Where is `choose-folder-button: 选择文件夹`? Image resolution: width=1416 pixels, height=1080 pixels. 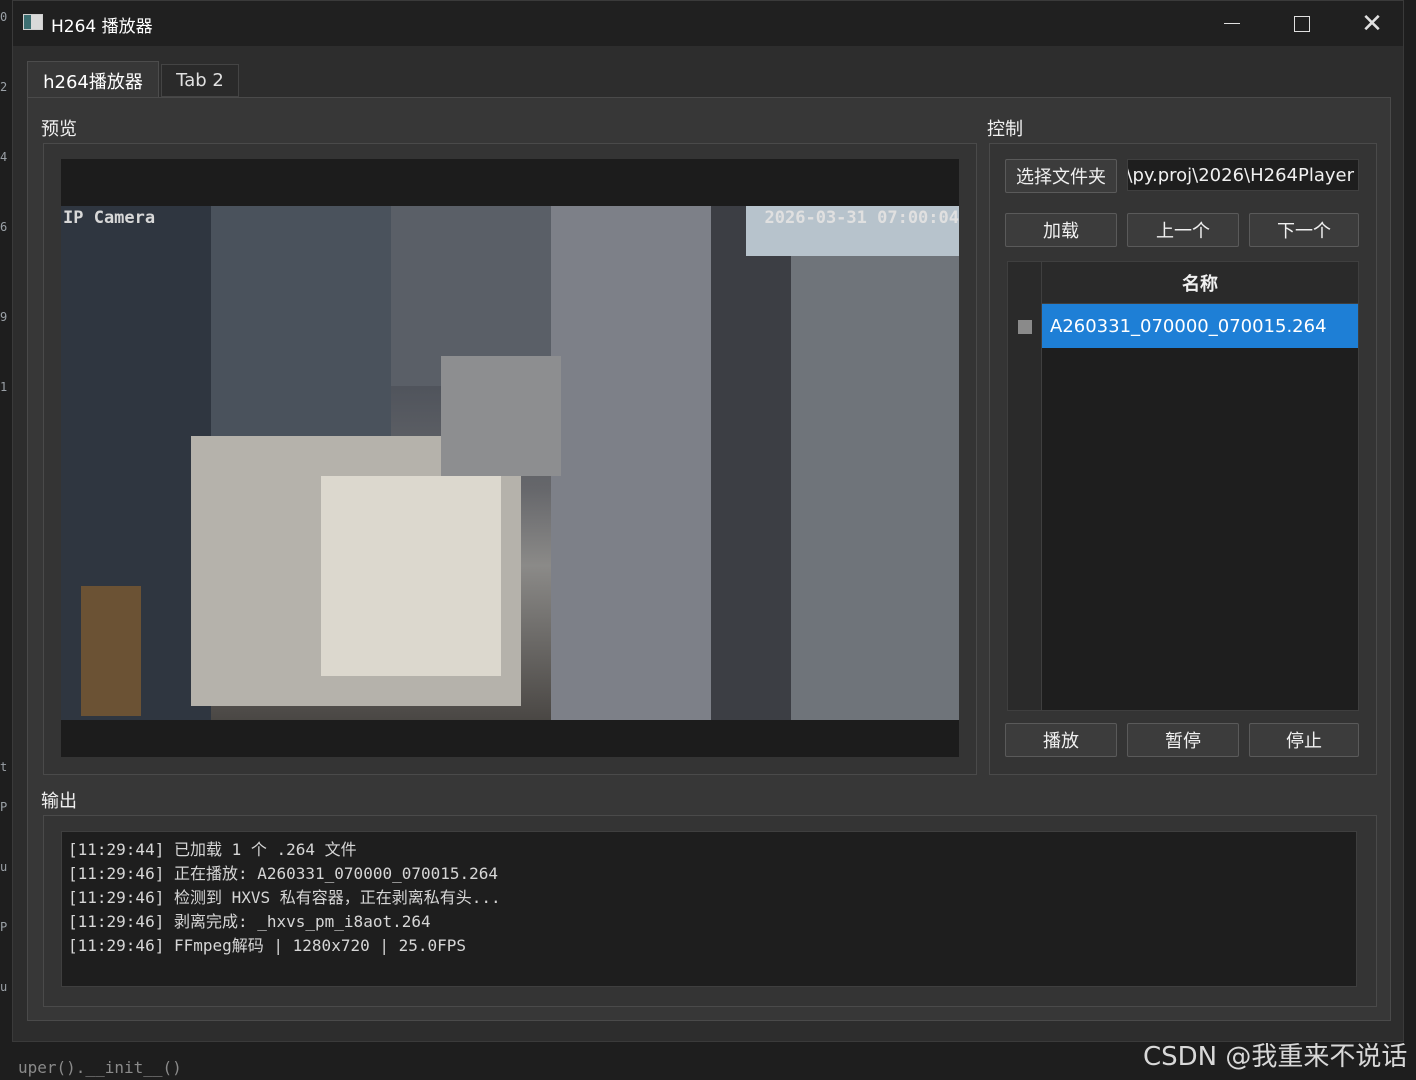 choose-folder-button: 选择文件夹 is located at coordinates (1061, 176).